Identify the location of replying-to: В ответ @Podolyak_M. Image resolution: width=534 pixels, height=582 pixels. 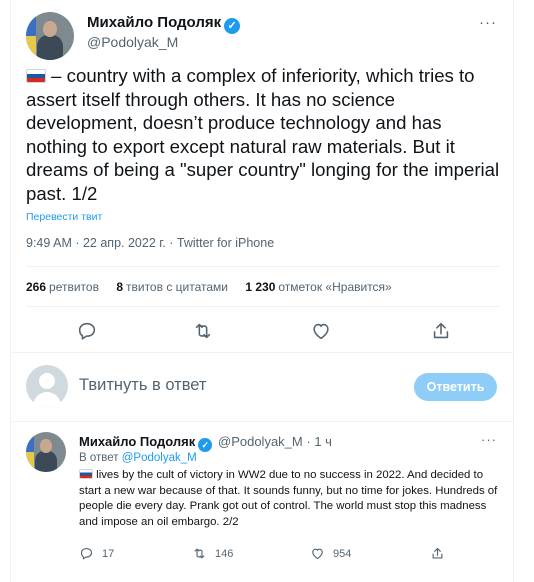
(138, 458).